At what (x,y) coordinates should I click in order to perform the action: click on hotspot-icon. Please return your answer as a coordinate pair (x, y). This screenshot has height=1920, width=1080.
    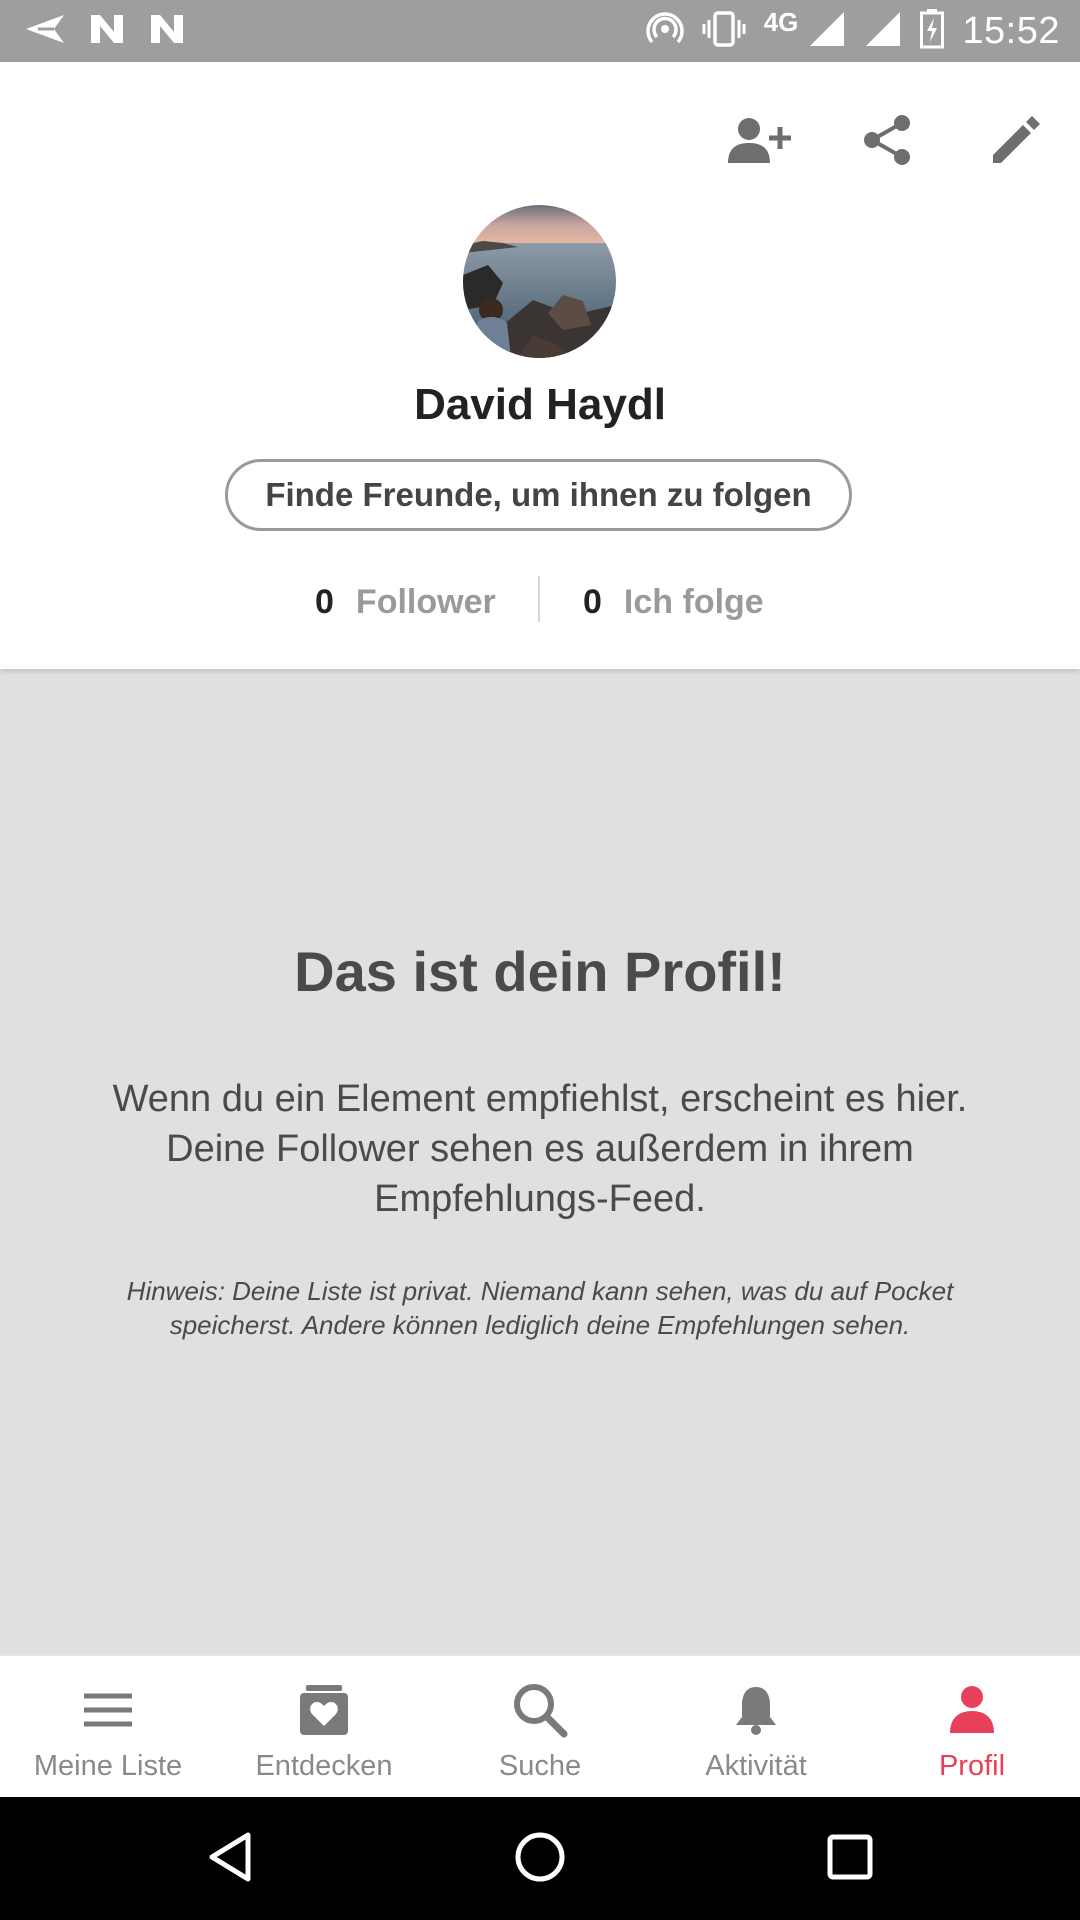
    Looking at the image, I should click on (665, 31).